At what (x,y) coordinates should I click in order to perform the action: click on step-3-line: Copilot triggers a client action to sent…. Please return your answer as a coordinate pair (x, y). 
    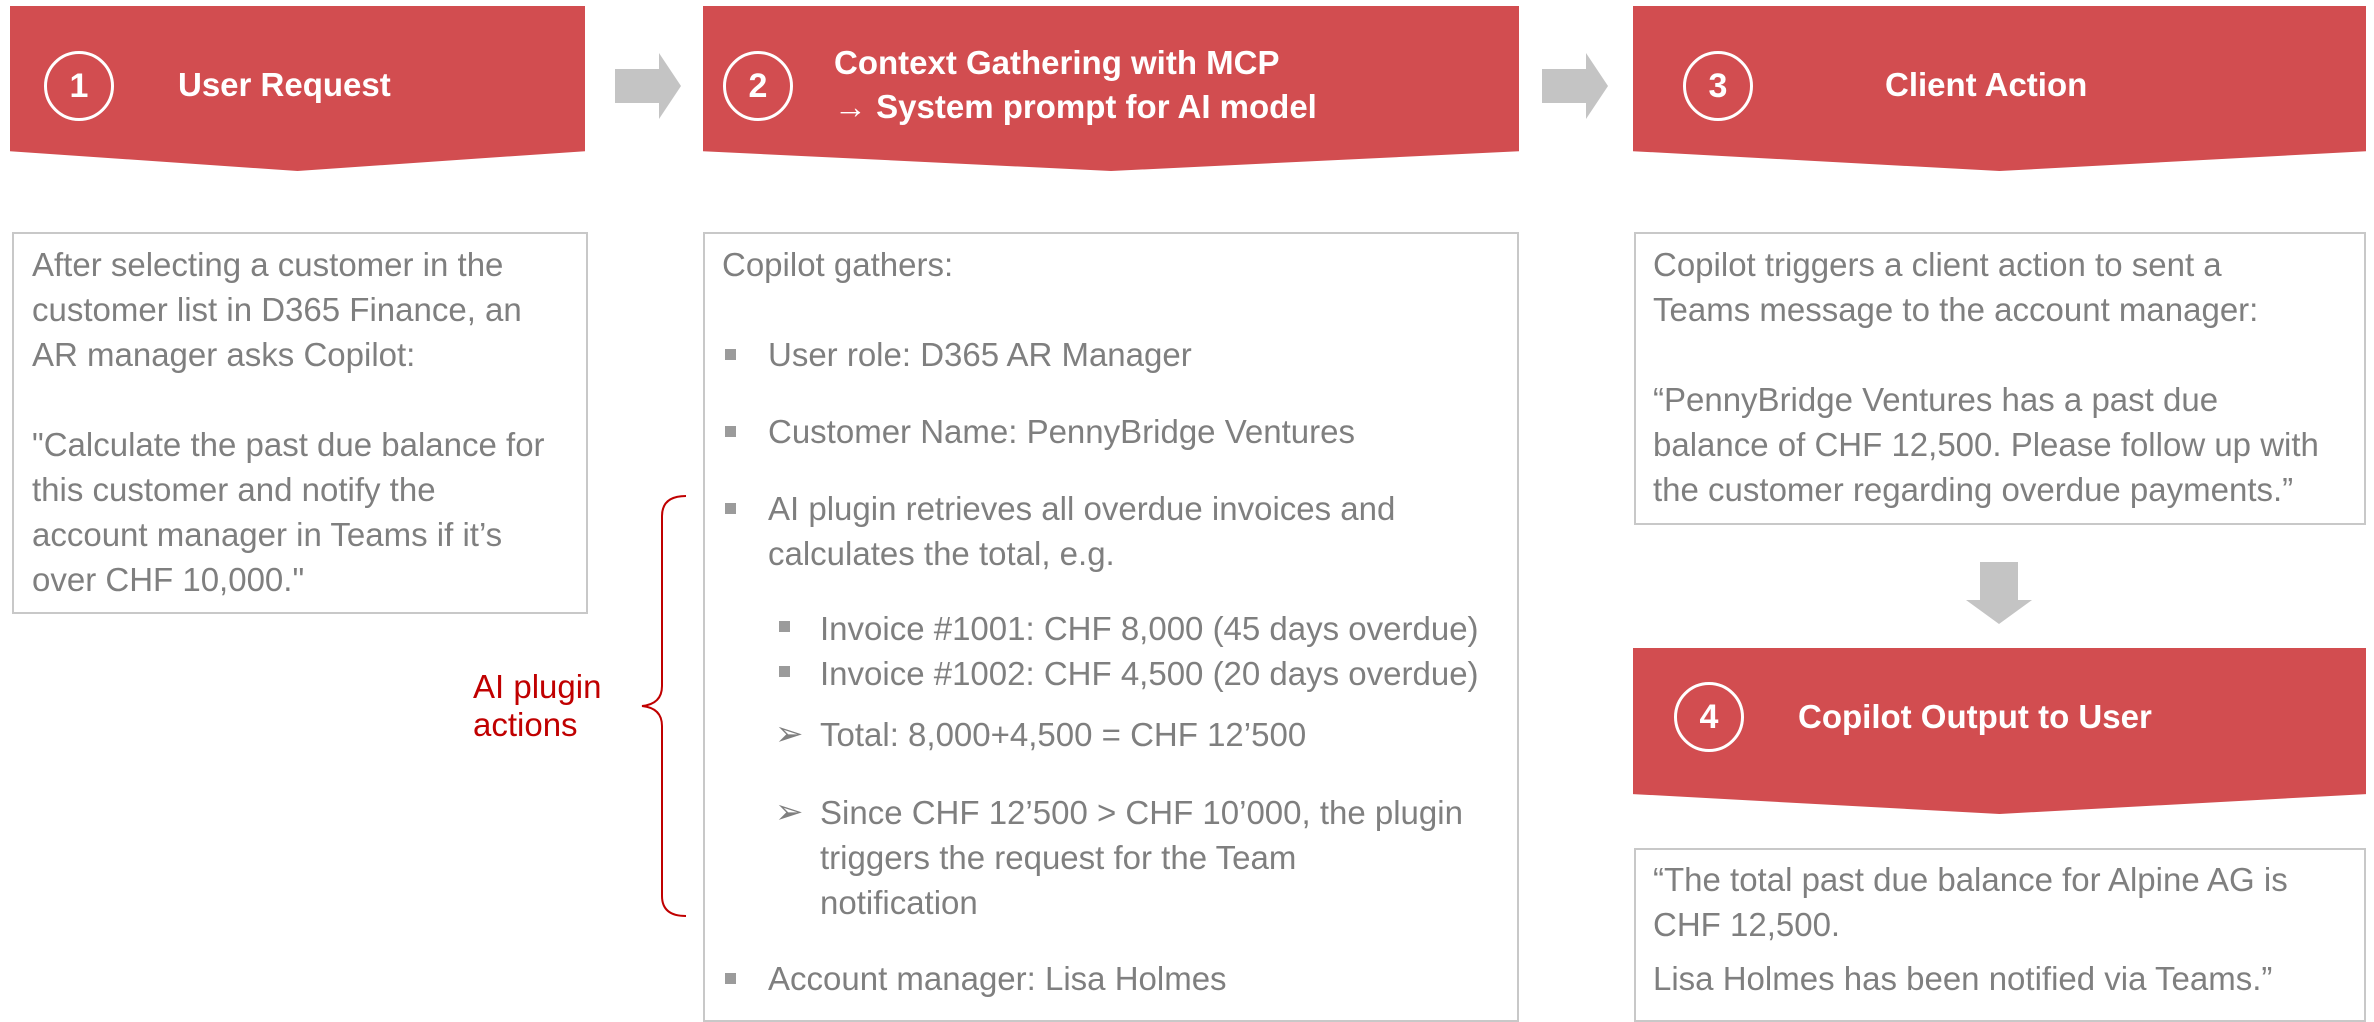
    Looking at the image, I should click on (1937, 264).